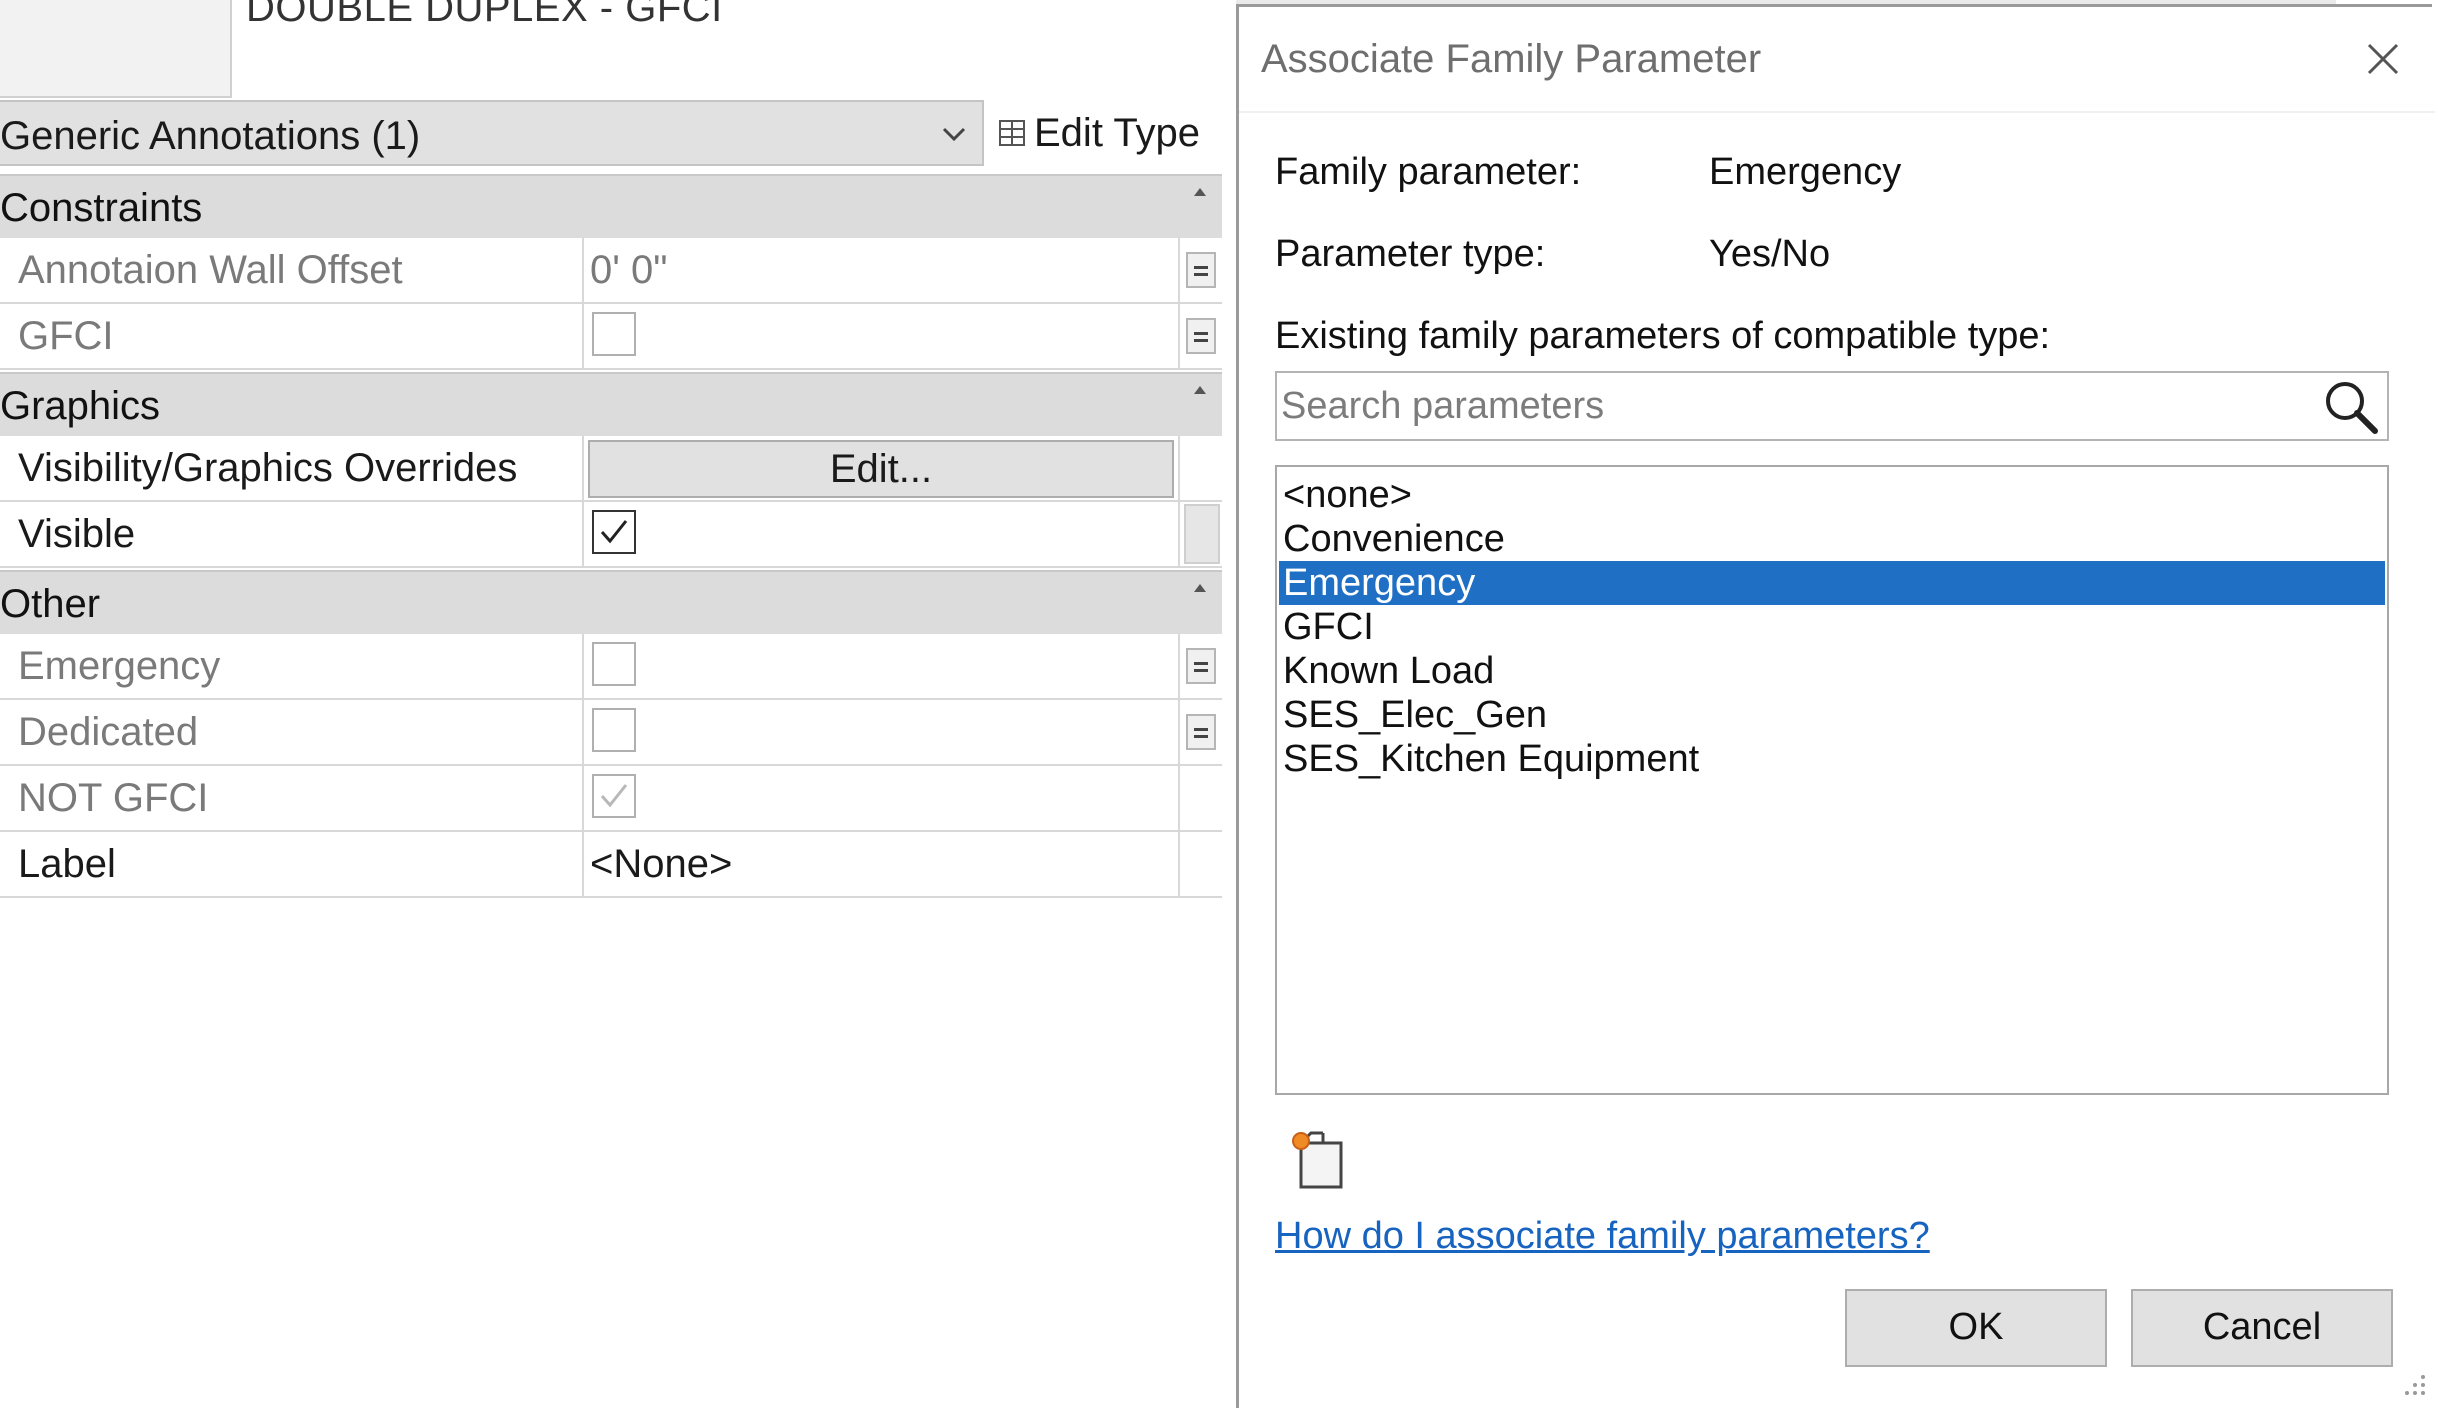 The height and width of the screenshot is (1412, 2438). What do you see at coordinates (614, 334) in the screenshot?
I see `gfci-checkbox` at bounding box center [614, 334].